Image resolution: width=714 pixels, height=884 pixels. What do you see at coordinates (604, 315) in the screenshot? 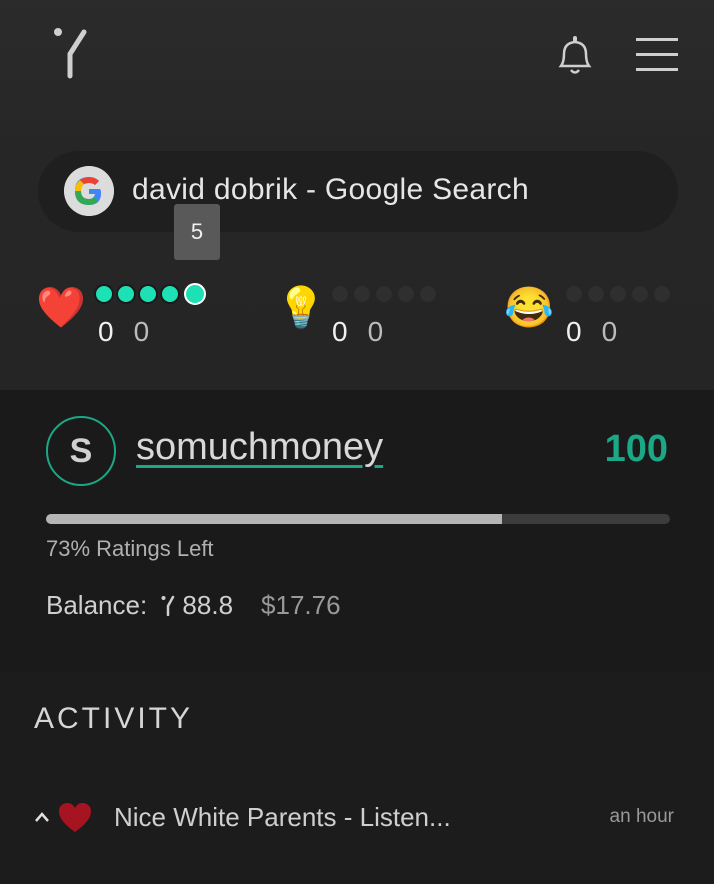
I see `rating-laughing: 😂 0 0` at bounding box center [604, 315].